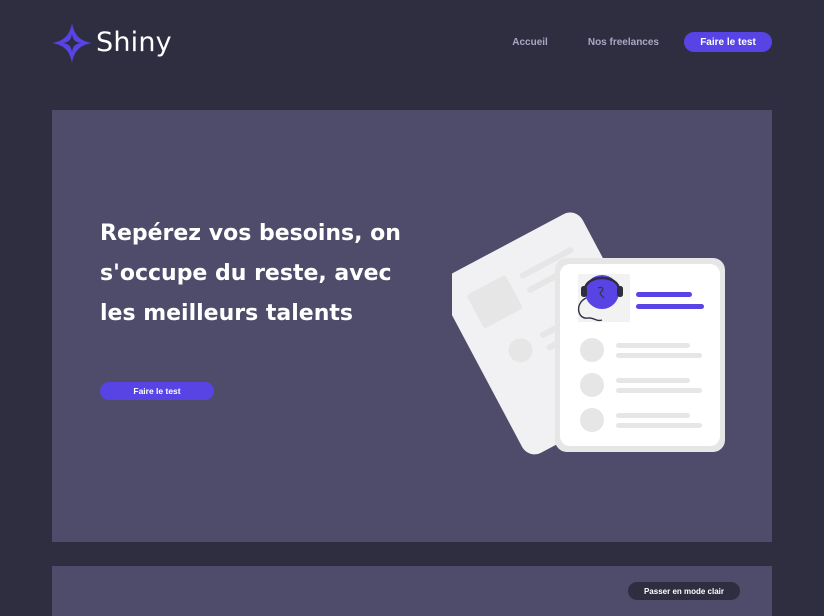  I want to click on nav-test-button: Faire le test, so click(728, 42).